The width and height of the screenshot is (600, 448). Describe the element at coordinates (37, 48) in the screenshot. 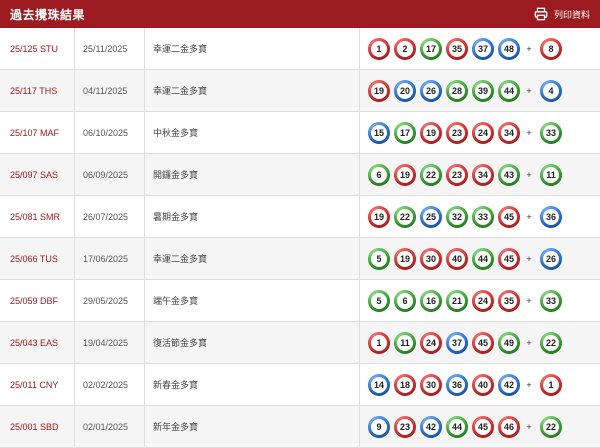

I see `draw-number: 25/125 STU` at that location.